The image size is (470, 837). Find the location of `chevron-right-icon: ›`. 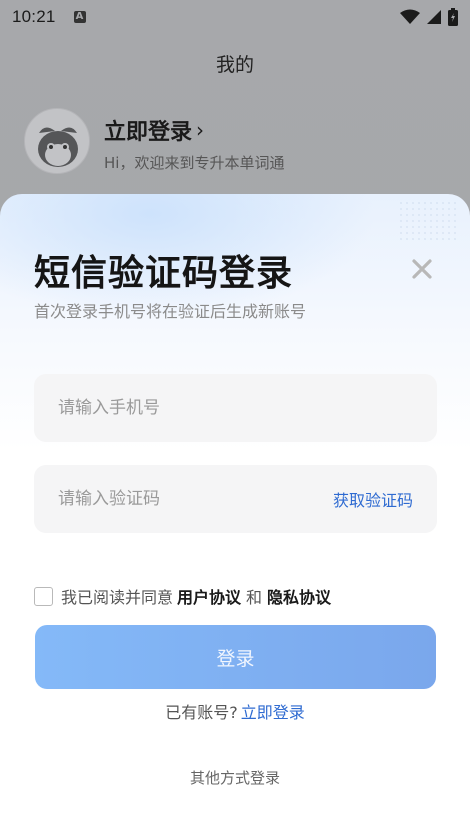

chevron-right-icon: › is located at coordinates (200, 130).